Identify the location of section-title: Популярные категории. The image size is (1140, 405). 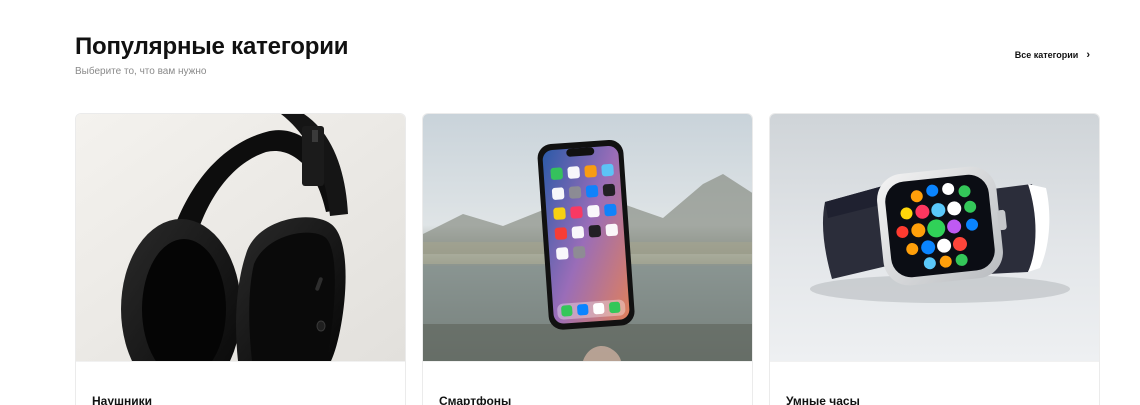
(212, 46).